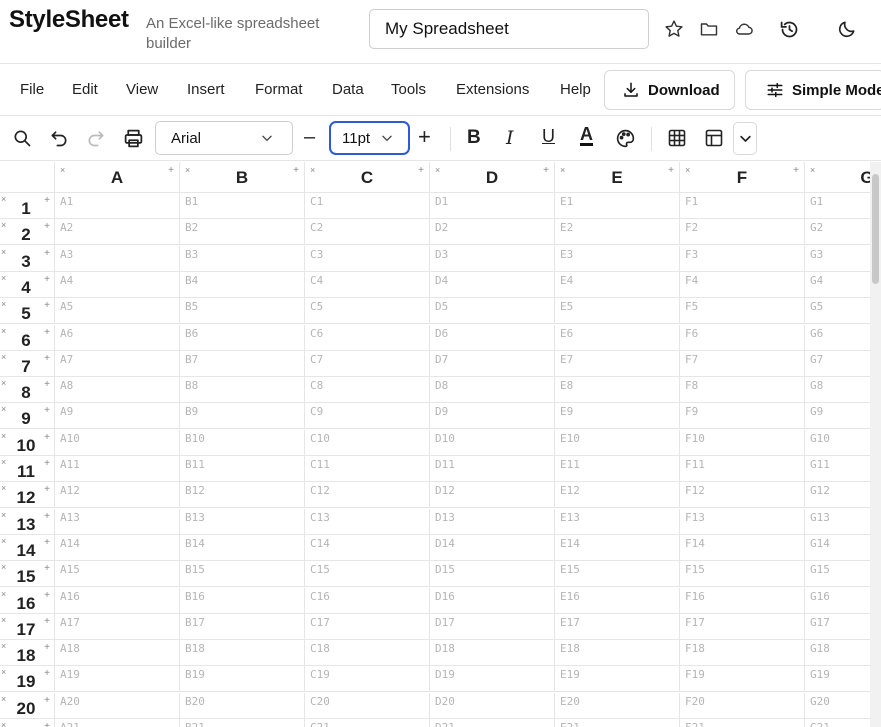 The width and height of the screenshot is (881, 727). Describe the element at coordinates (117, 547) in the screenshot. I see `grid-cell: A14` at that location.